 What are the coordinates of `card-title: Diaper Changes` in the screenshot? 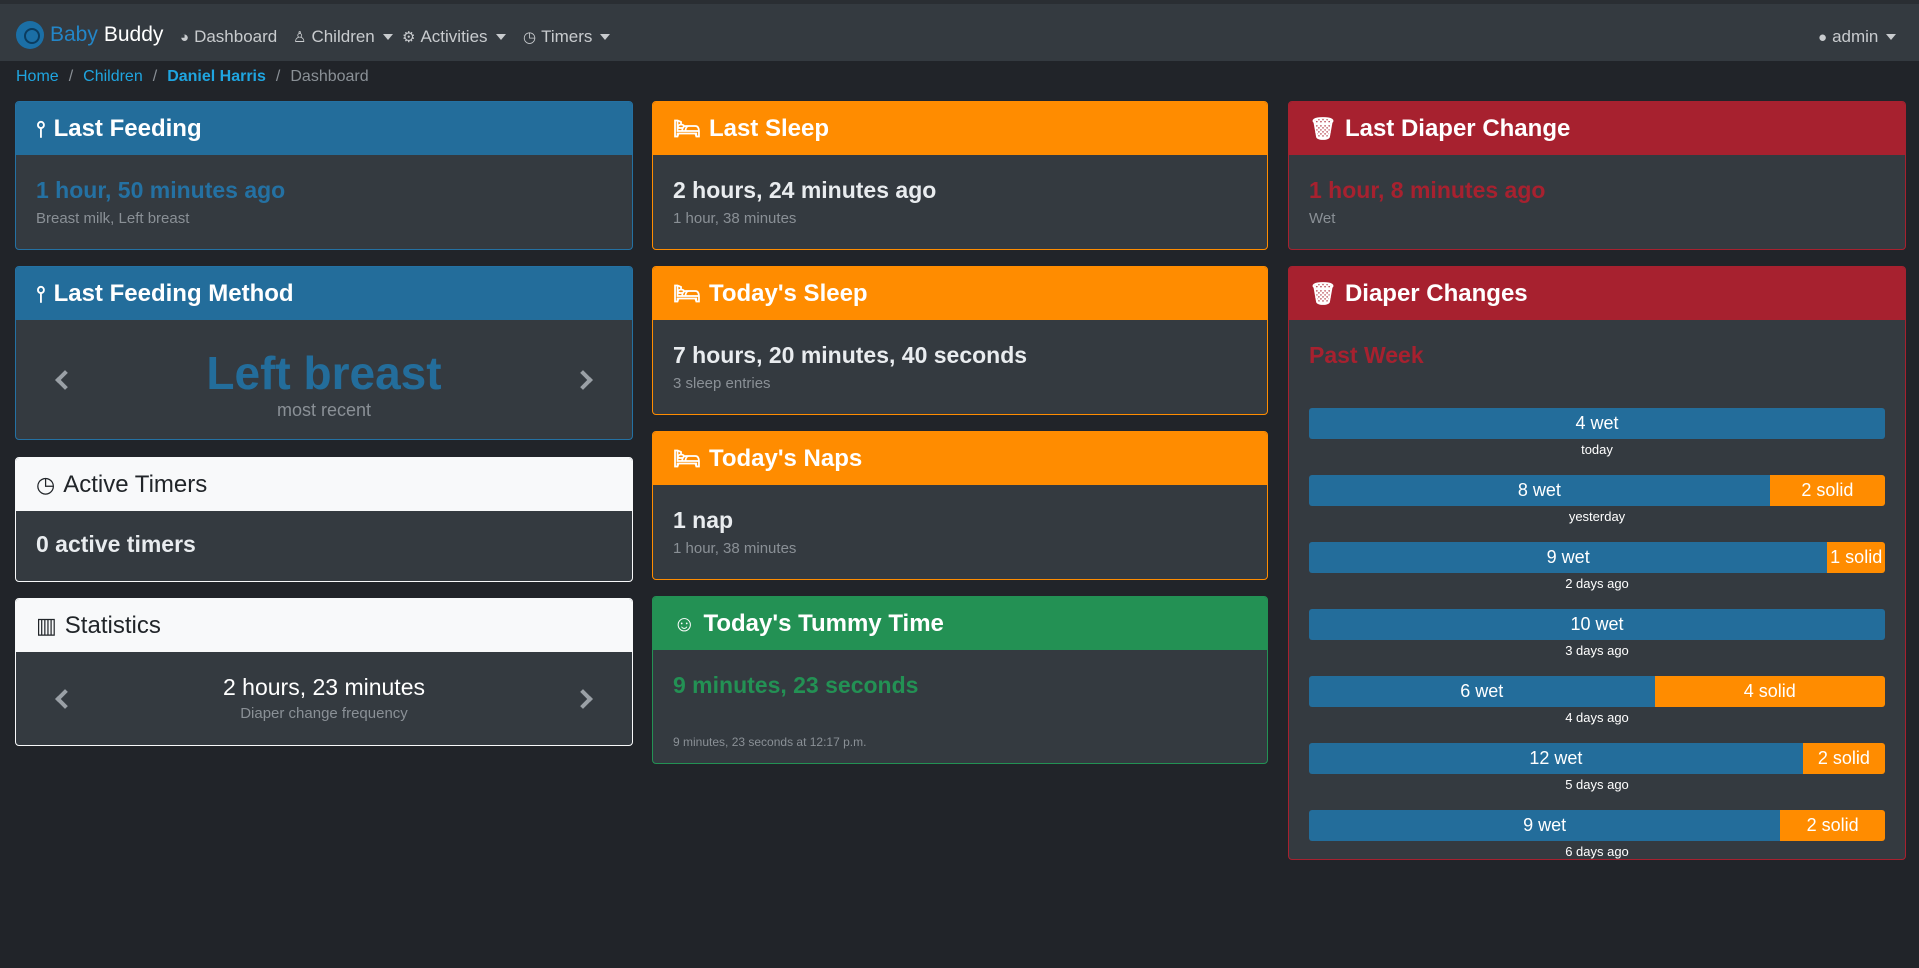 It's located at (1436, 293).